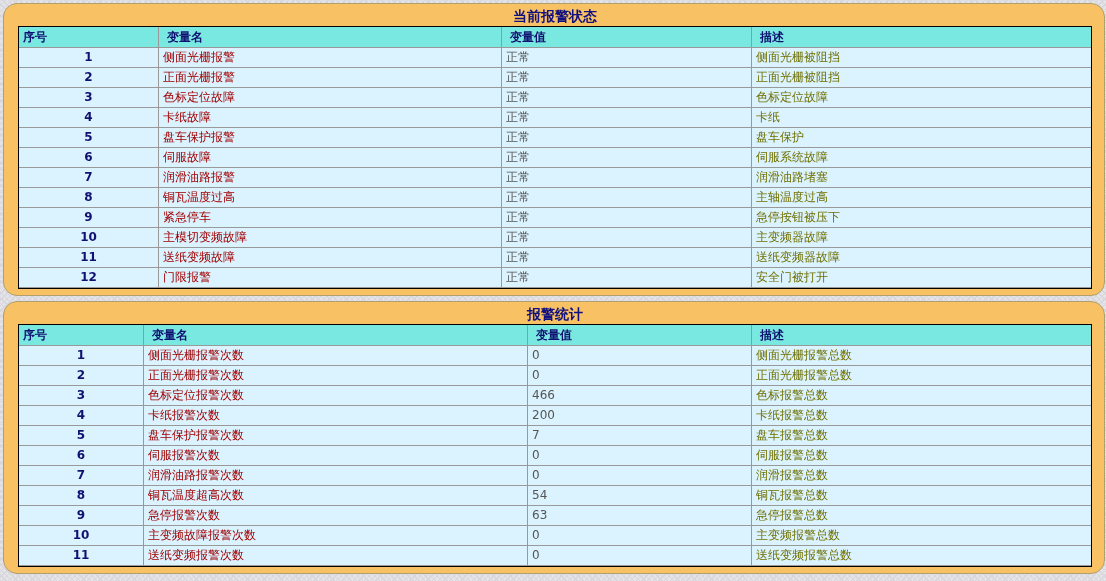  I want to click on variable-name-cell: 正面光栅报警次数, so click(335, 376).